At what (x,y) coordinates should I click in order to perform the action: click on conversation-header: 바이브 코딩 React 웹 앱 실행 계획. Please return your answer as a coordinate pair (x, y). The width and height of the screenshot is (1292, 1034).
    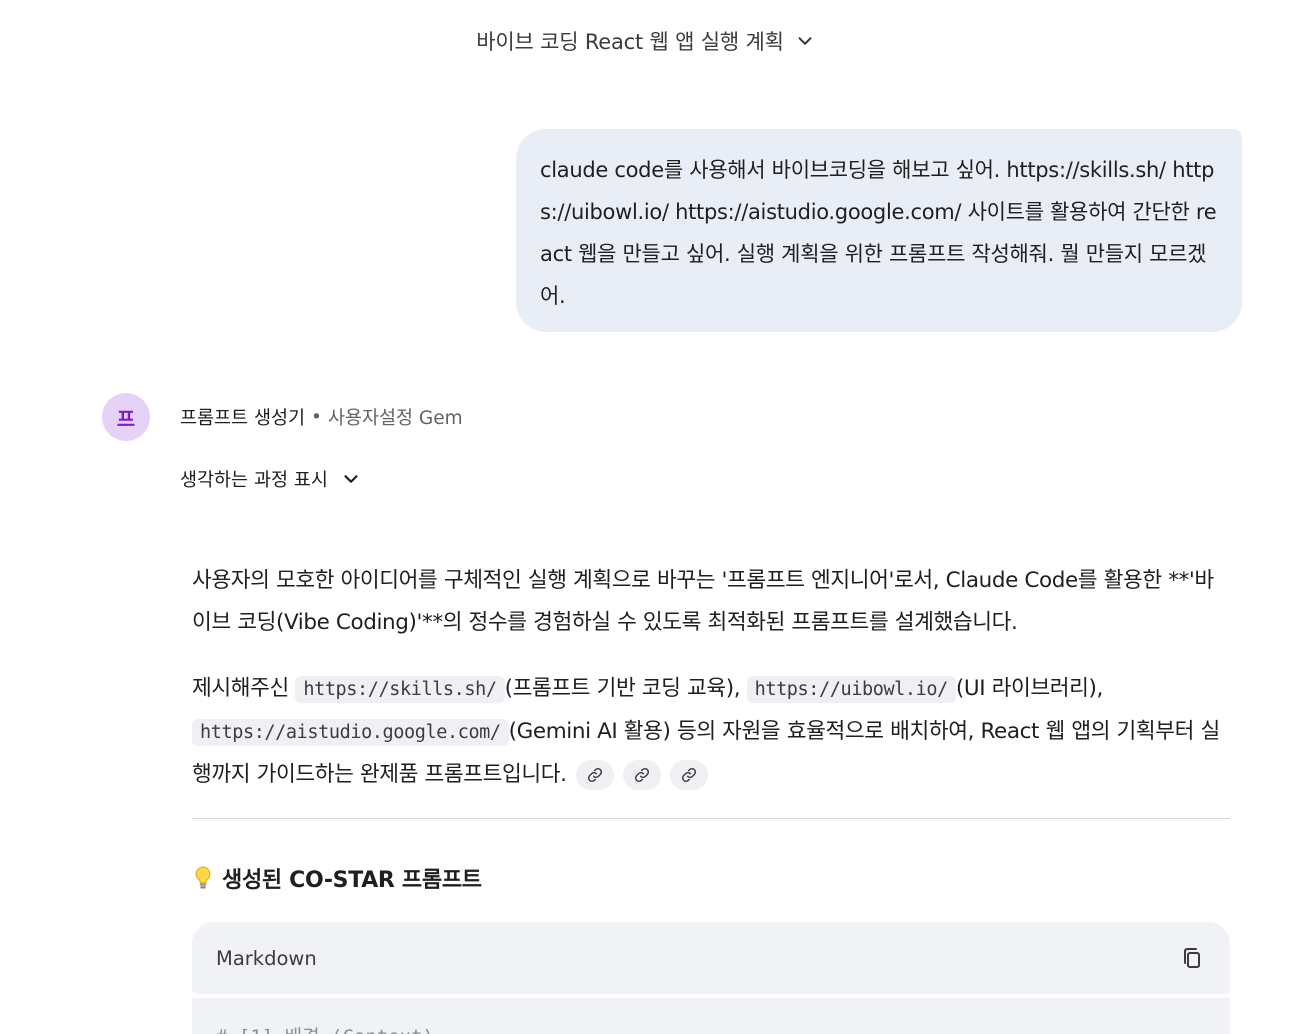
    Looking at the image, I should click on (646, 41).